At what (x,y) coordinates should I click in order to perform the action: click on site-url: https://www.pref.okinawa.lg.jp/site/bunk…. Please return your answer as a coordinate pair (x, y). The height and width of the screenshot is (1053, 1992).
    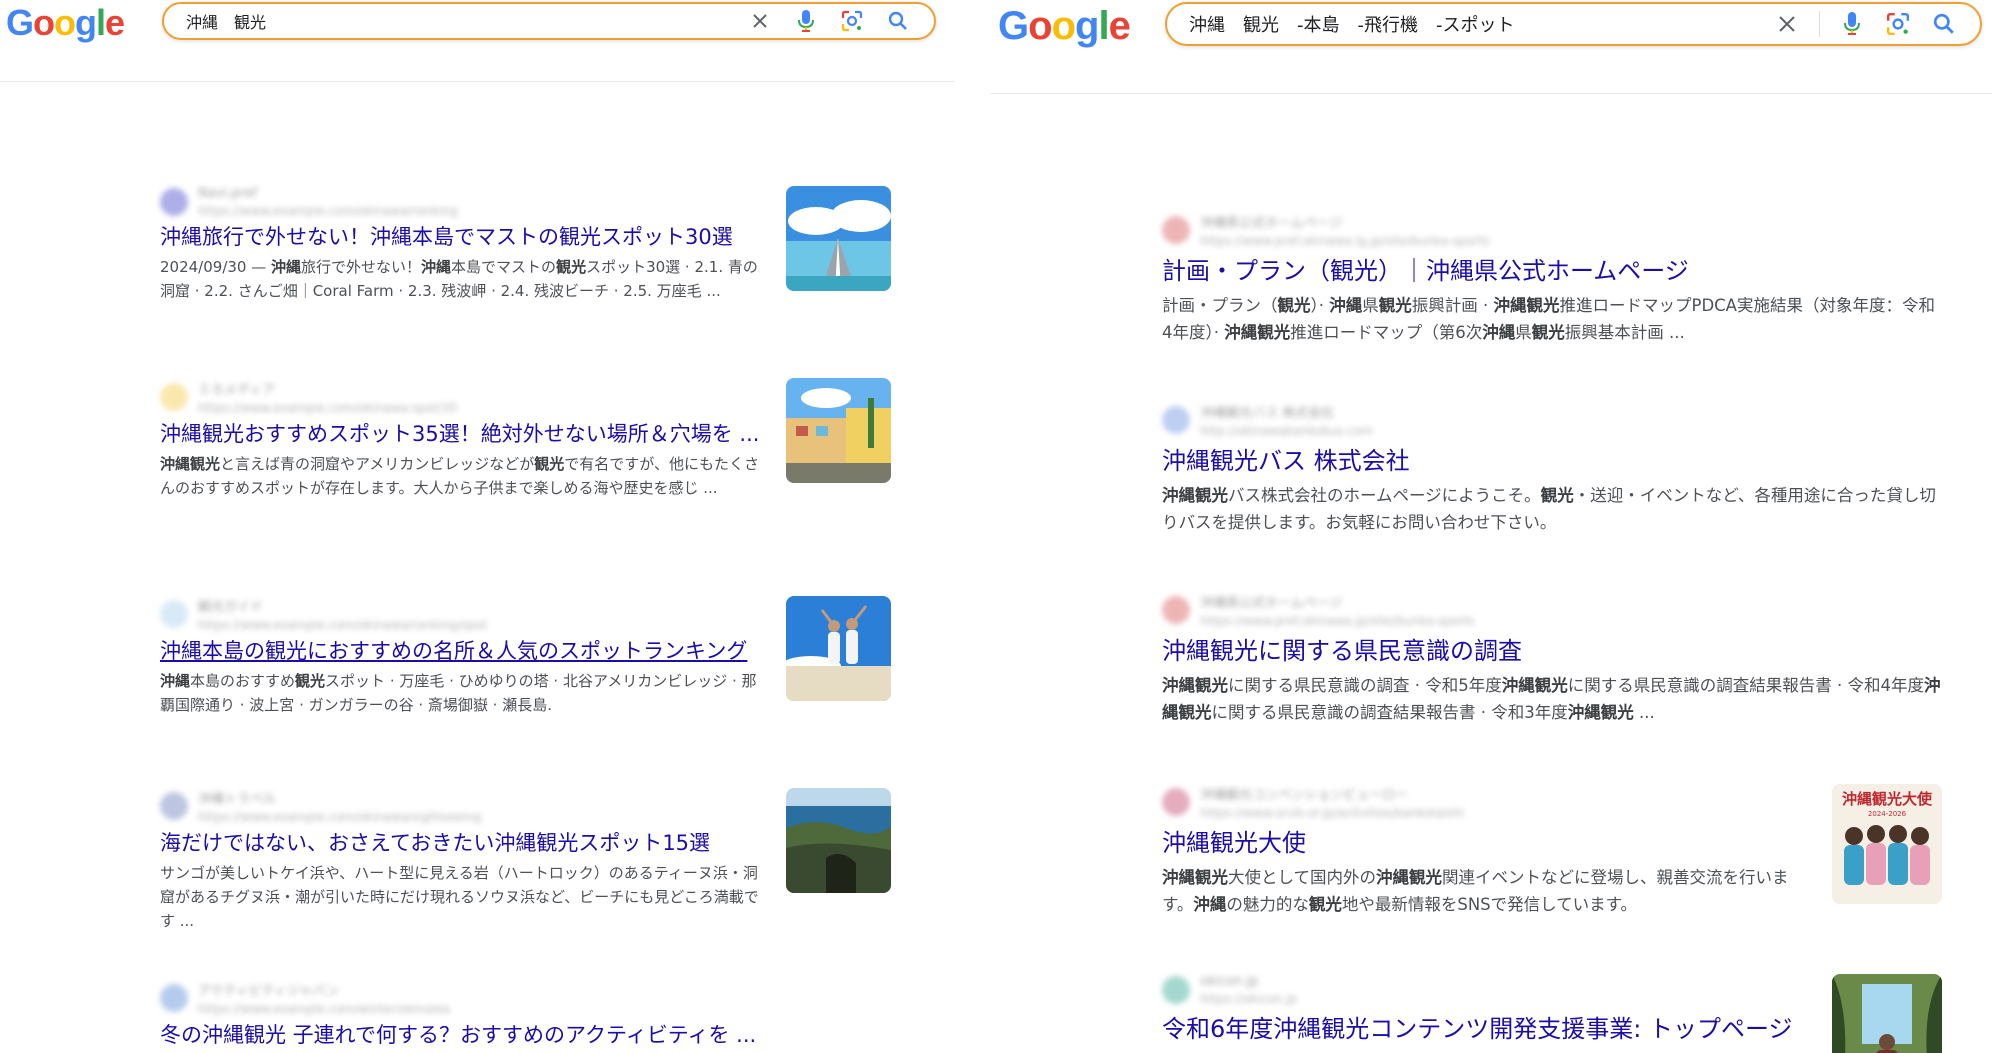
    Looking at the image, I should click on (1345, 241).